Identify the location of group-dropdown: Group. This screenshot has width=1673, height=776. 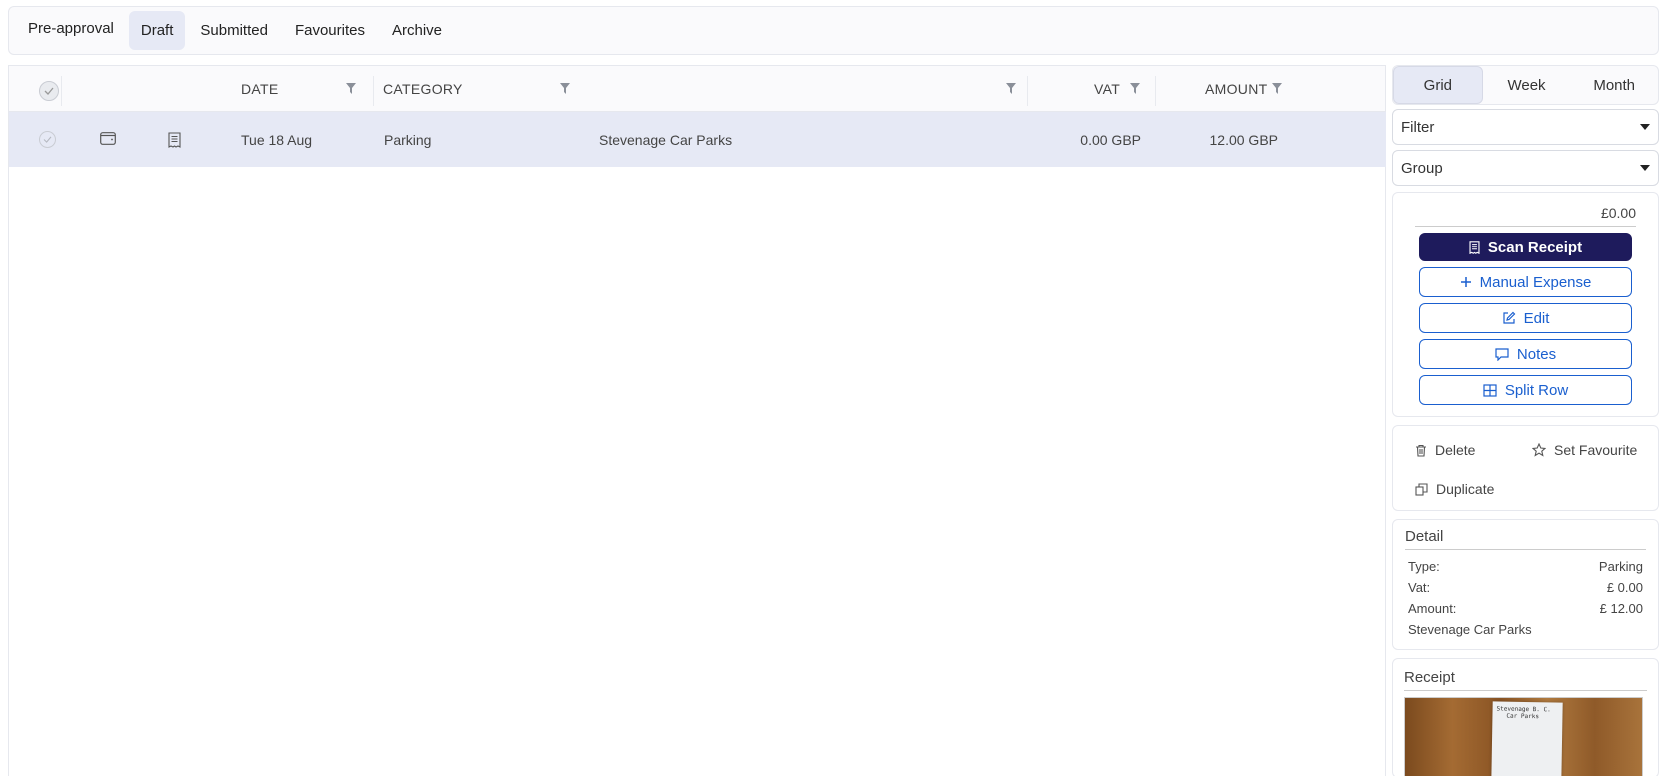
(1525, 168).